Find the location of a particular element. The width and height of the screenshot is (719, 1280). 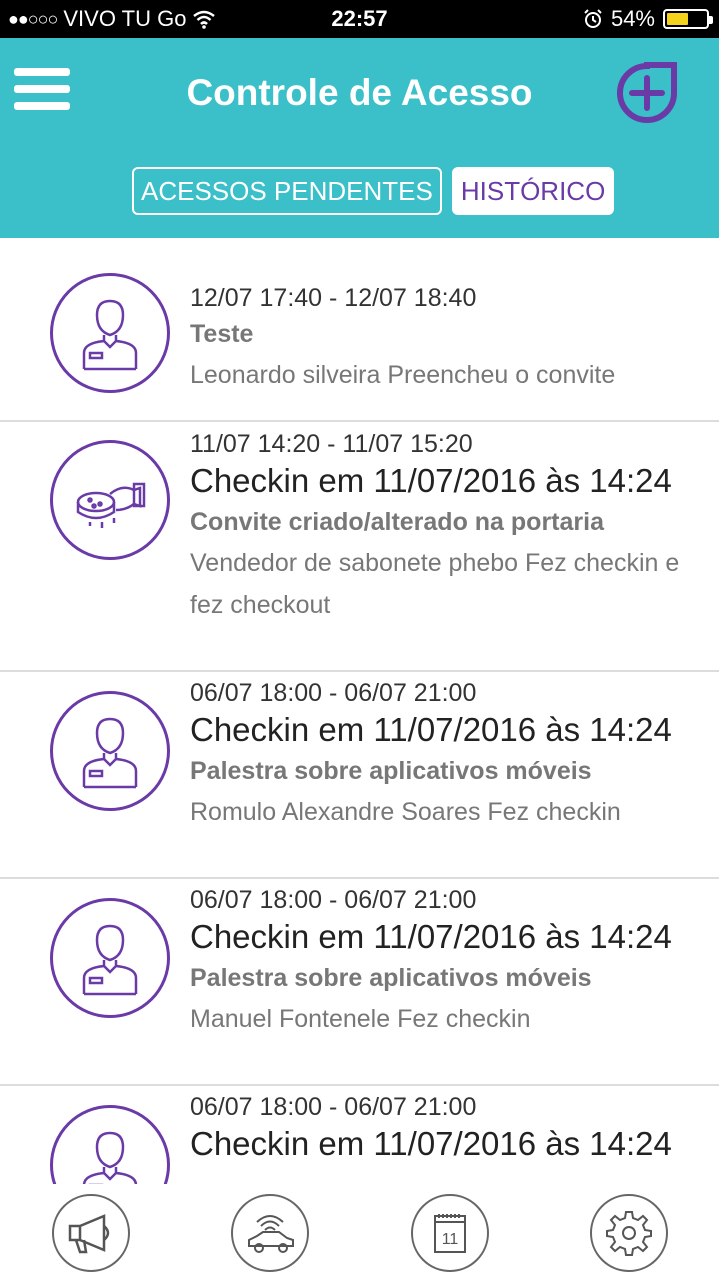

battery-level is located at coordinates (677, 19).